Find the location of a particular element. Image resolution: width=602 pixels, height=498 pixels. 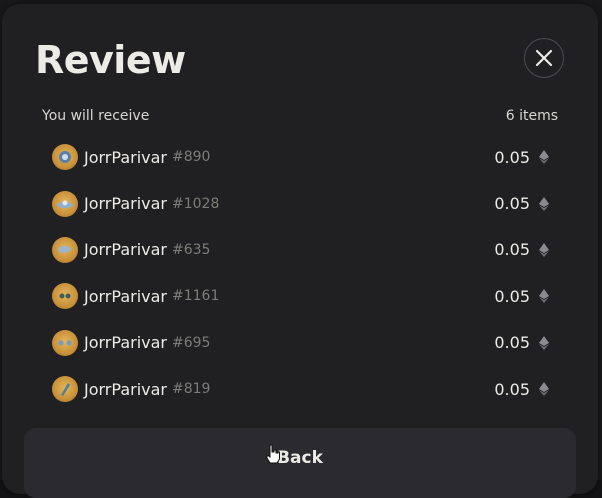

item-number: #635 is located at coordinates (191, 249).